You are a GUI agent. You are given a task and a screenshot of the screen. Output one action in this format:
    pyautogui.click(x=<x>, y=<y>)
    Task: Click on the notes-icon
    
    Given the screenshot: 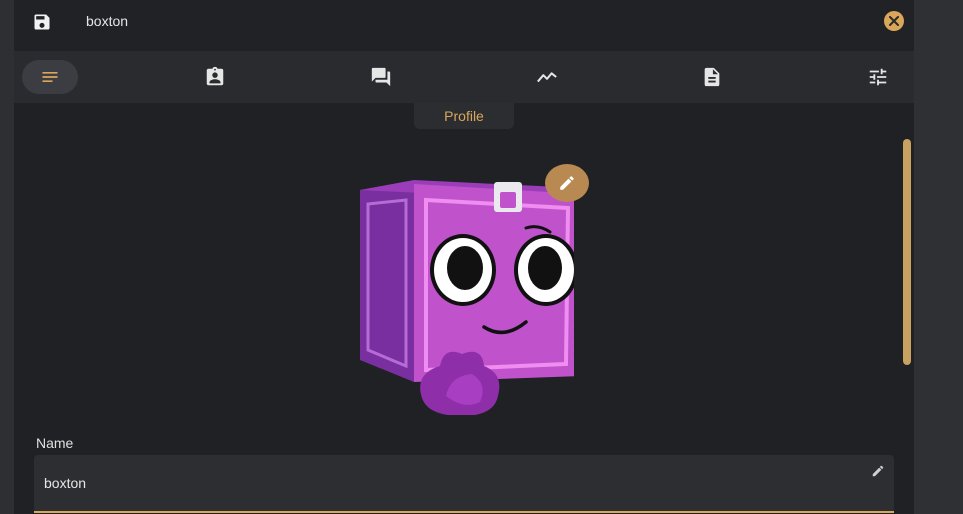 What is the action you would take?
    pyautogui.click(x=50, y=77)
    